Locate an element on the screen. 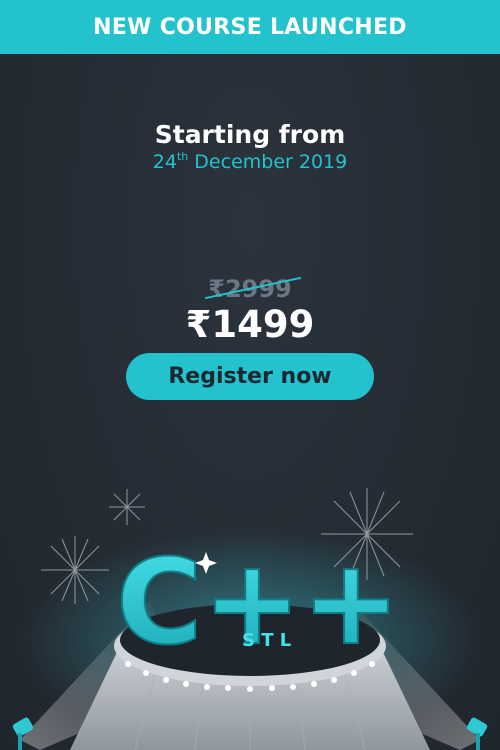 The width and height of the screenshot is (500, 750). firework-left is located at coordinates (75, 570).